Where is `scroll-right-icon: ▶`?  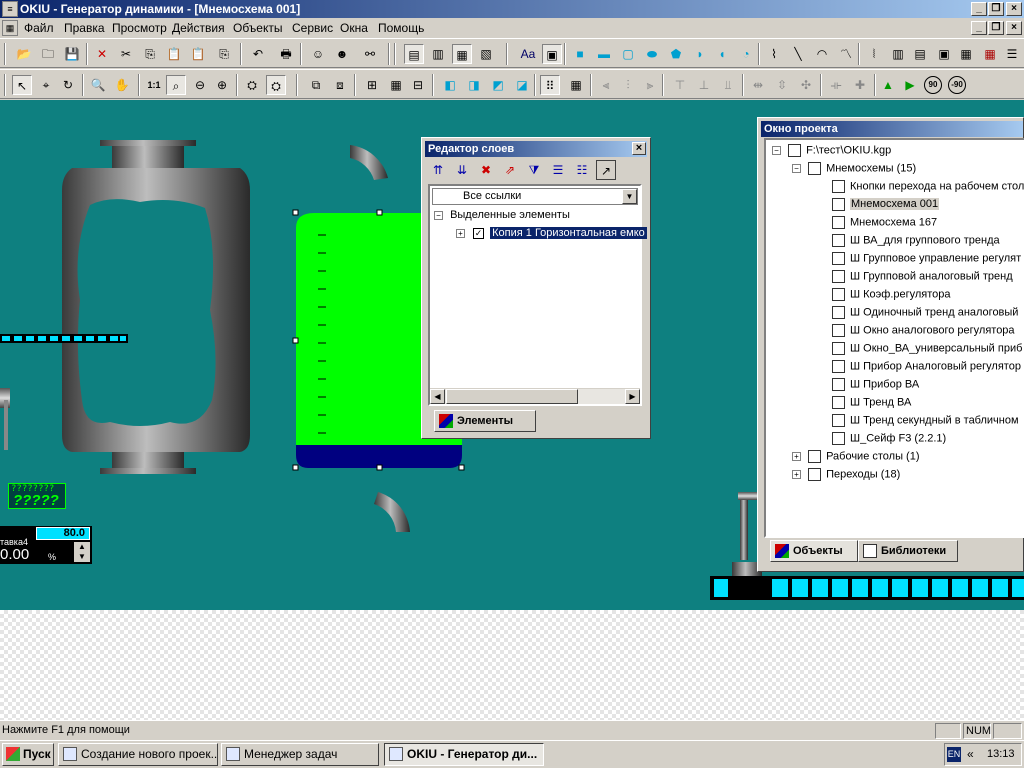
scroll-right-icon: ▶ is located at coordinates (632, 396).